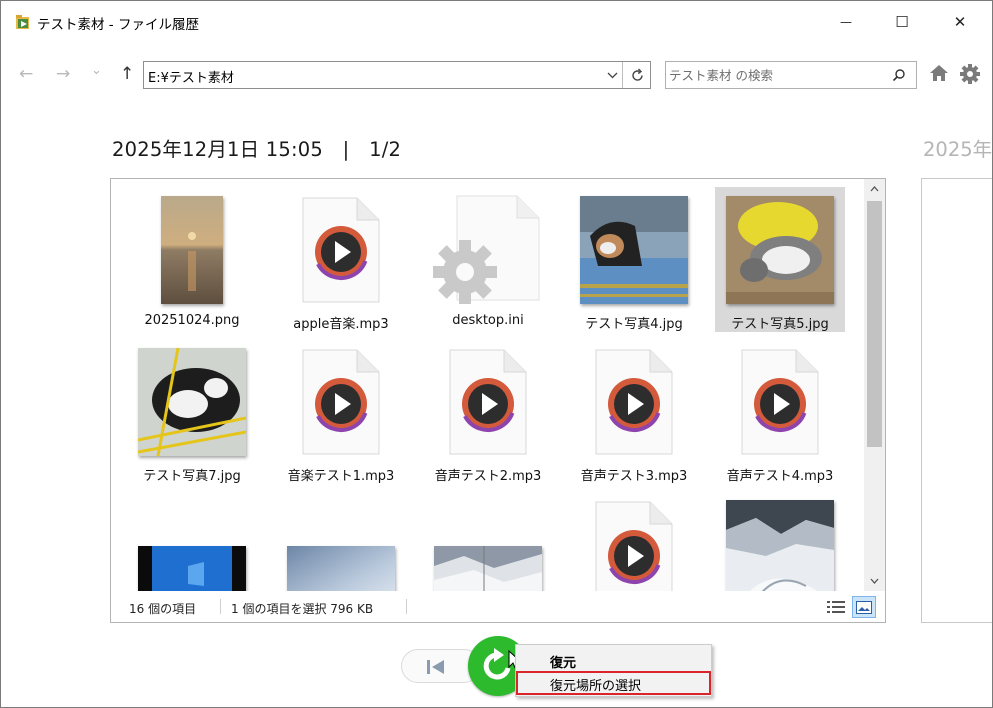  I want to click on file-item: desktop.ini, so click(488, 259).